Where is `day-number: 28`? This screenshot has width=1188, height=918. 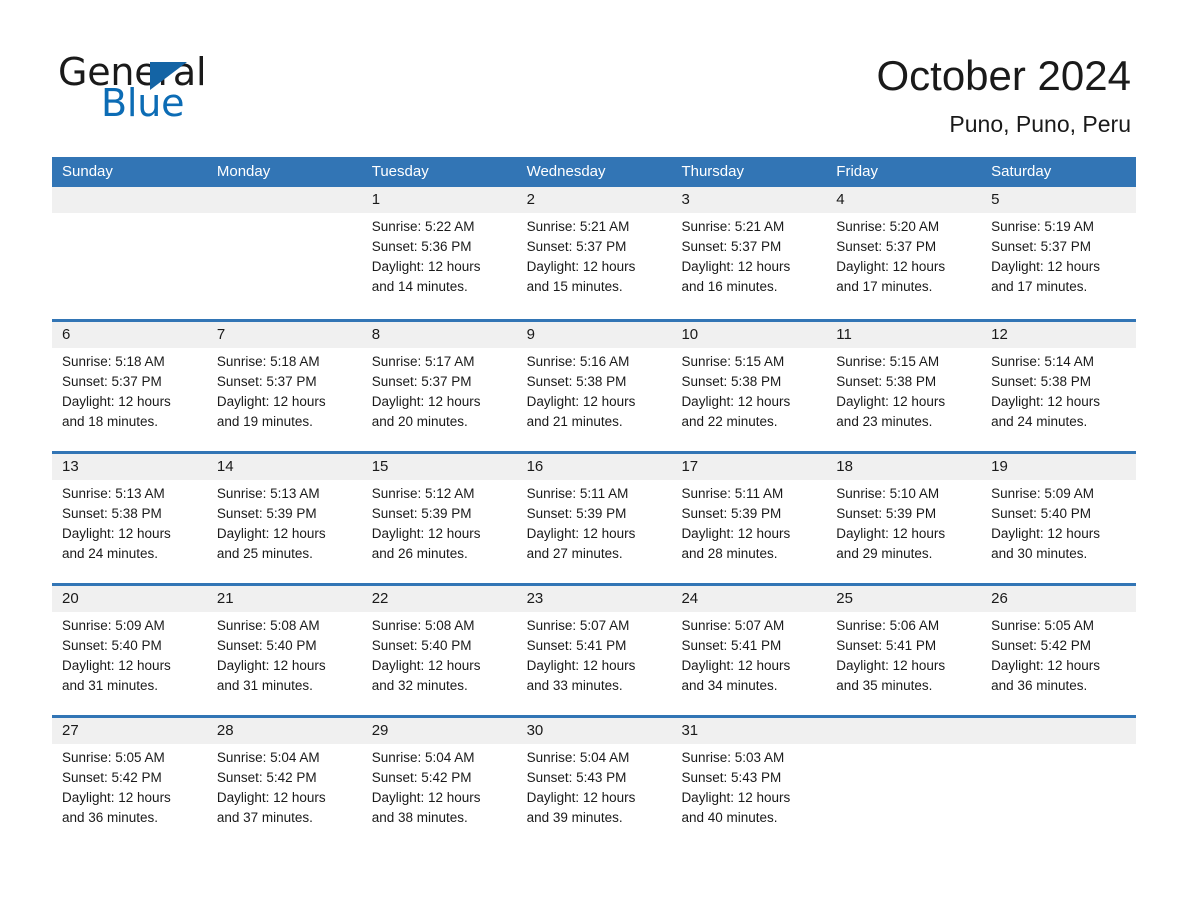 day-number: 28 is located at coordinates (225, 730).